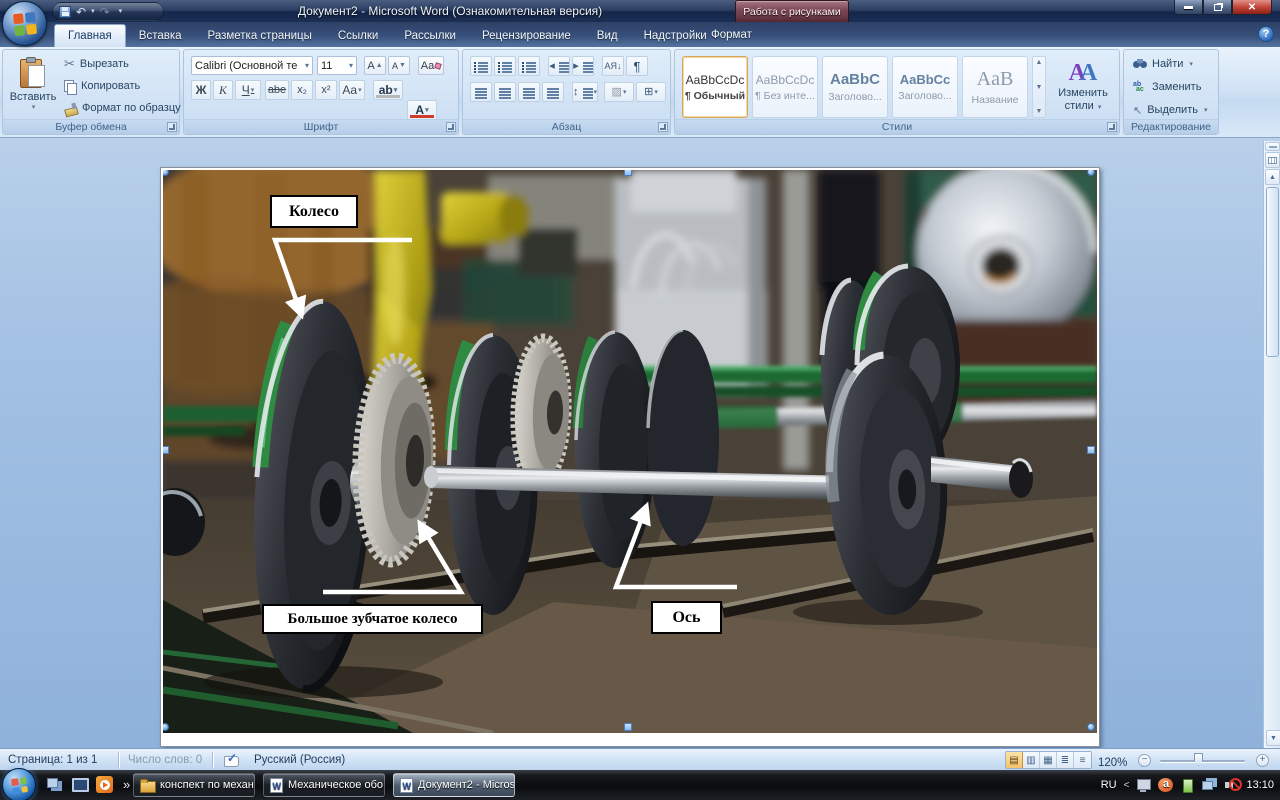 The width and height of the screenshot is (1280, 800). What do you see at coordinates (126, 784) in the screenshot?
I see `quick-launch-overflow-icon: »` at bounding box center [126, 784].